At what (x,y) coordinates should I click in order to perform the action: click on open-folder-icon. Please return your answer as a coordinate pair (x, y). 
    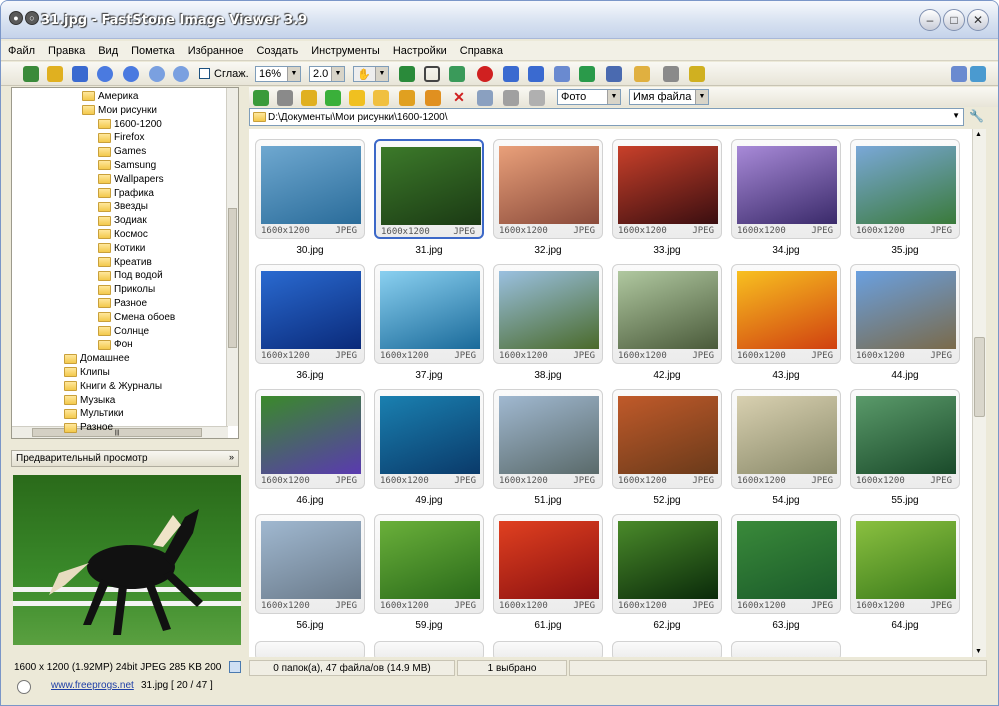
    Looking at the image, I should click on (31, 74).